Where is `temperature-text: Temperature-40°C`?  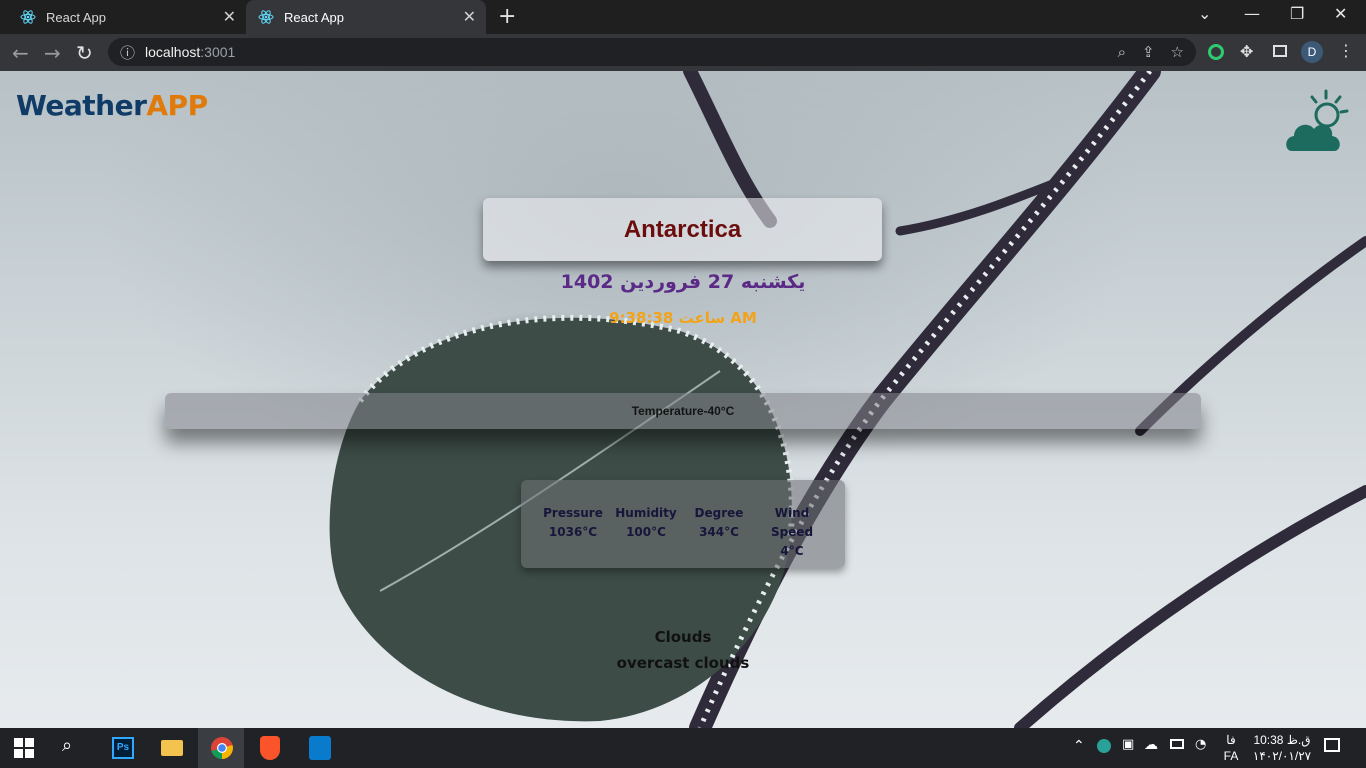 temperature-text: Temperature-40°C is located at coordinates (683, 411).